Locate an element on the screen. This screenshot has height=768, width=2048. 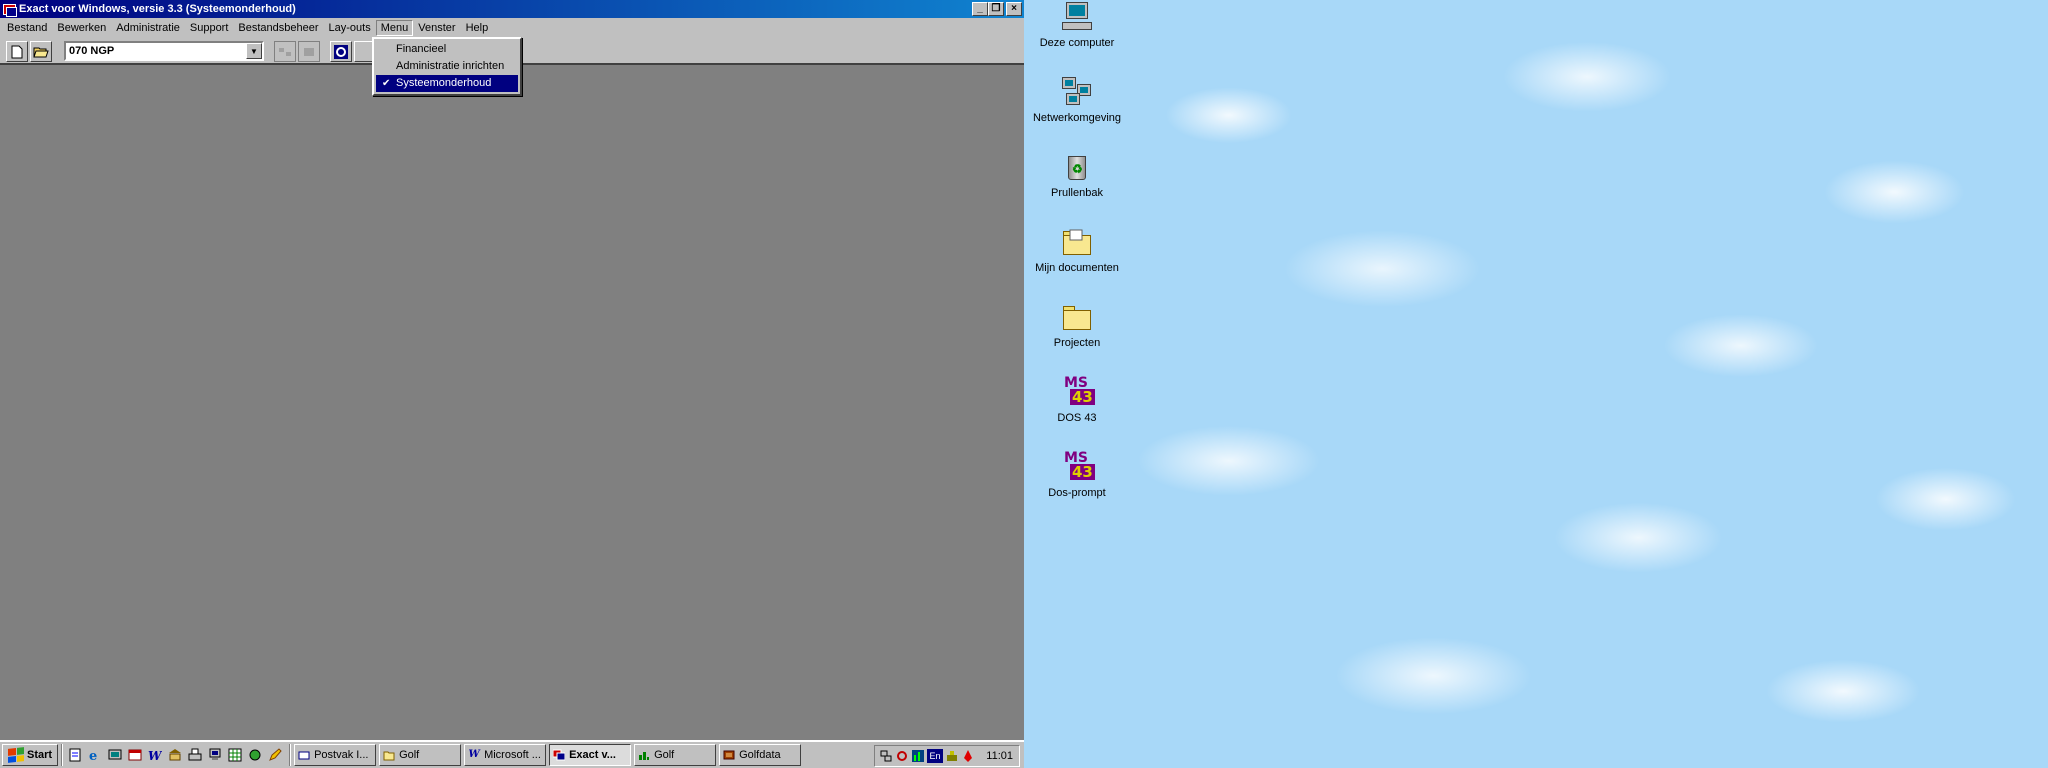
tray-scanner-icon is located at coordinates (902, 756).